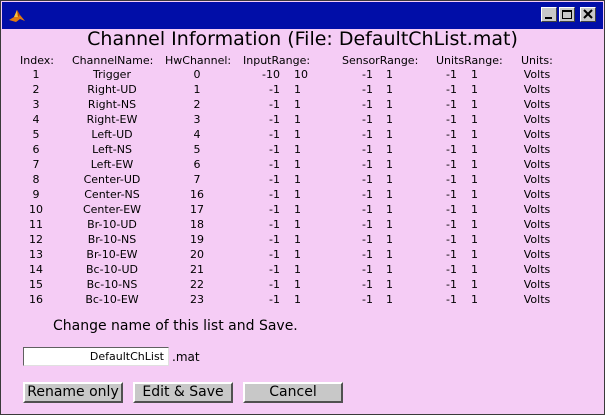 This screenshot has height=415, width=605. What do you see at coordinates (36, 254) in the screenshot?
I see `cell-index: 13` at bounding box center [36, 254].